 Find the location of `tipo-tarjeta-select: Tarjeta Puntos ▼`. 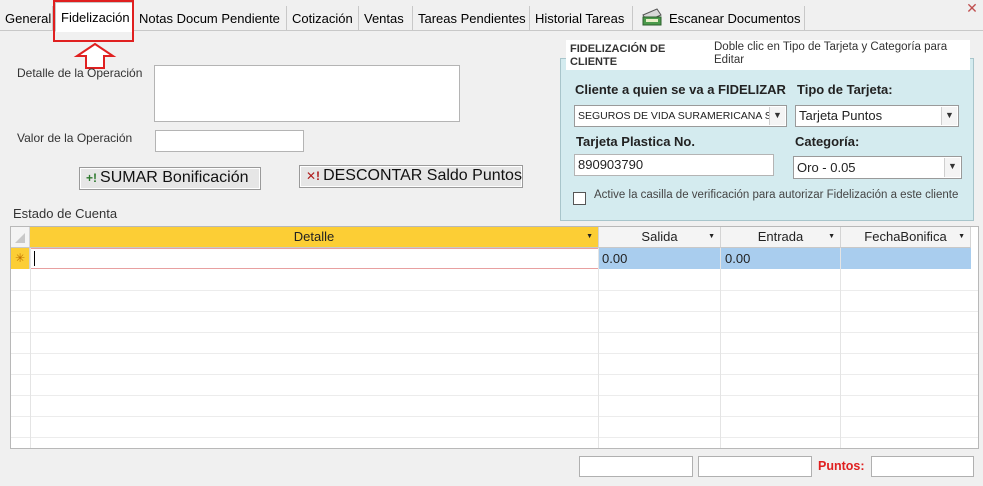

tipo-tarjeta-select: Tarjeta Puntos ▼ is located at coordinates (877, 116).